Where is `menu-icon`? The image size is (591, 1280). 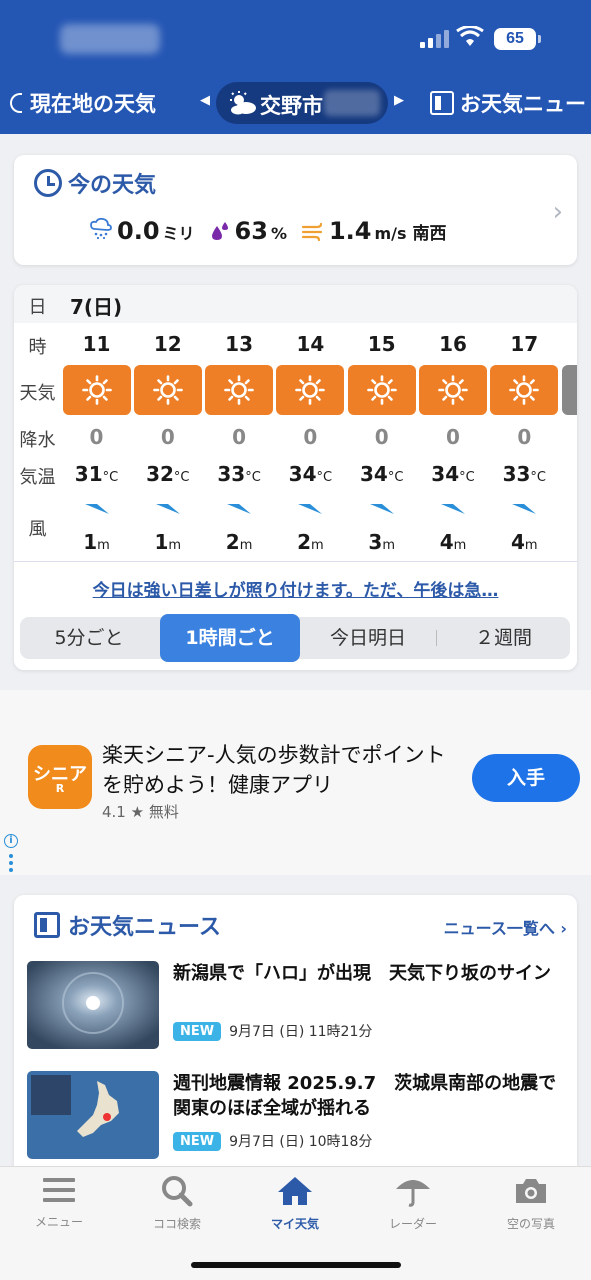
menu-icon is located at coordinates (59, 1190).